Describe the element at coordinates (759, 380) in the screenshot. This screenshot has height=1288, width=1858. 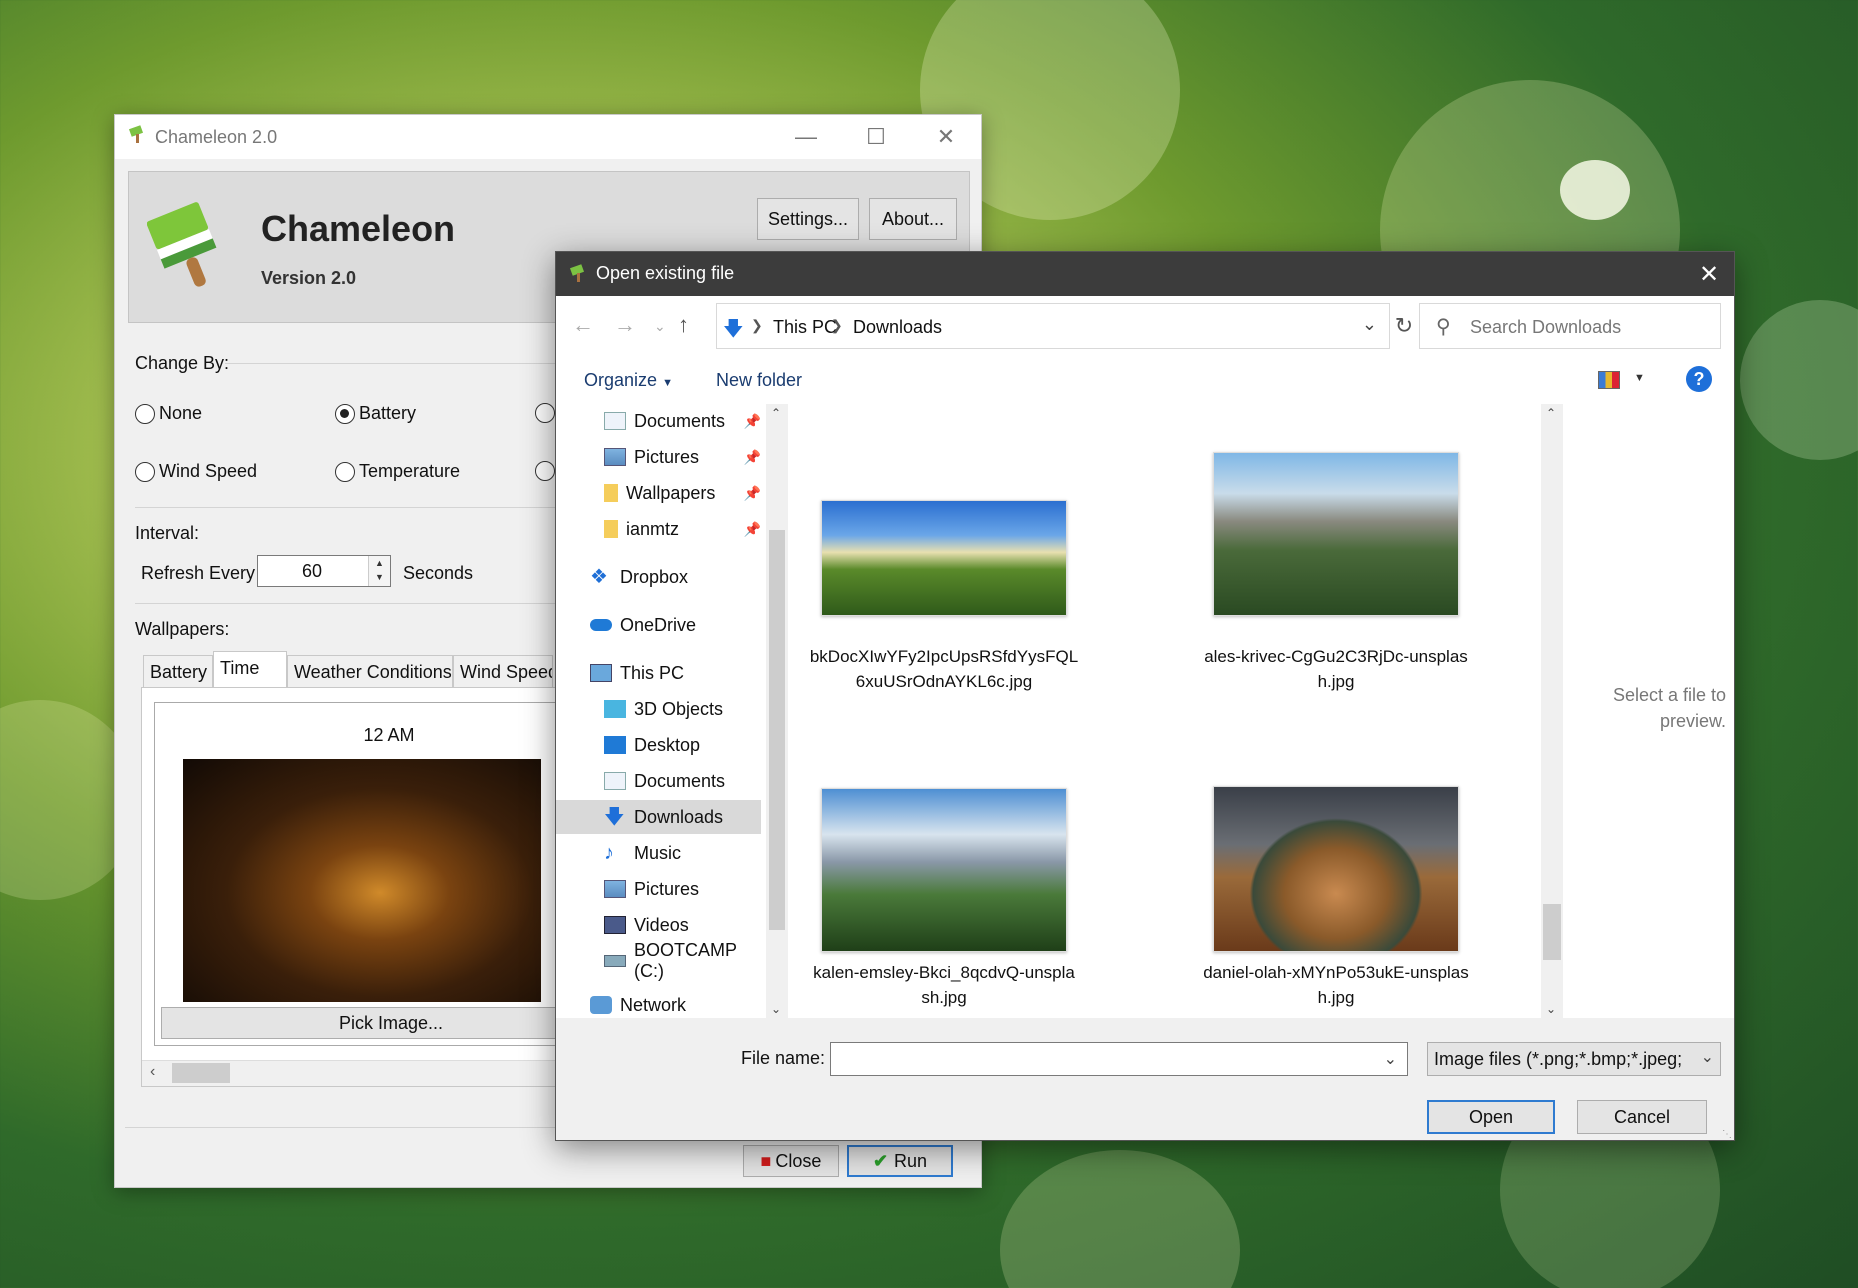
I see `new-folder-button: New folder` at that location.